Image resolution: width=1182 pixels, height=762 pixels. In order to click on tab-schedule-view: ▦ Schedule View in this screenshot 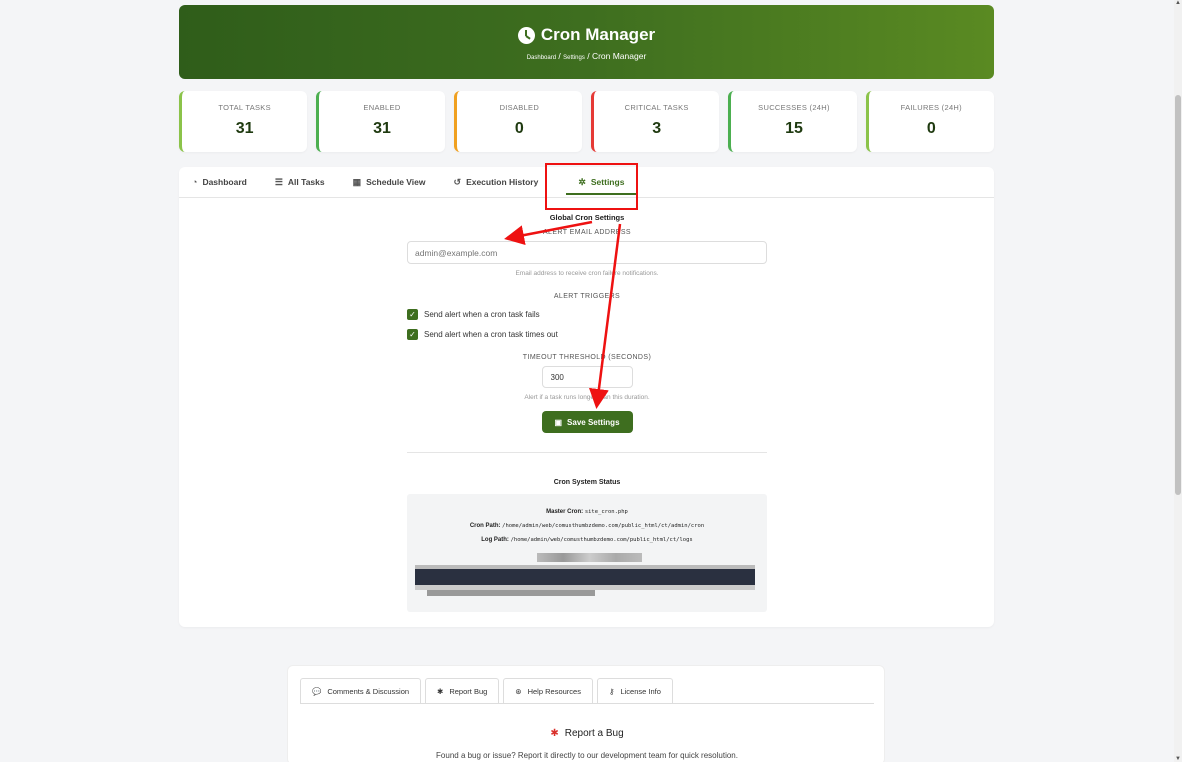, I will do `click(389, 182)`.